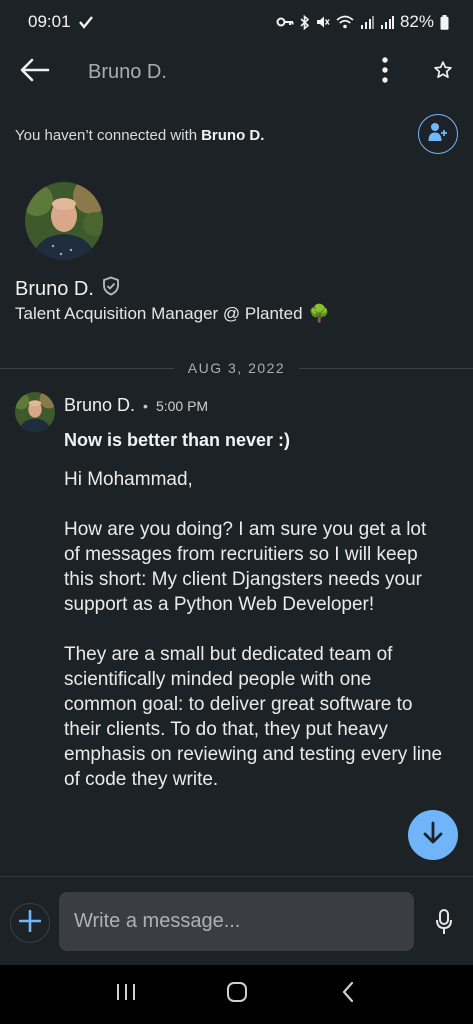 This screenshot has width=473, height=1024. Describe the element at coordinates (35, 412) in the screenshot. I see `message-sender-avatar` at that location.